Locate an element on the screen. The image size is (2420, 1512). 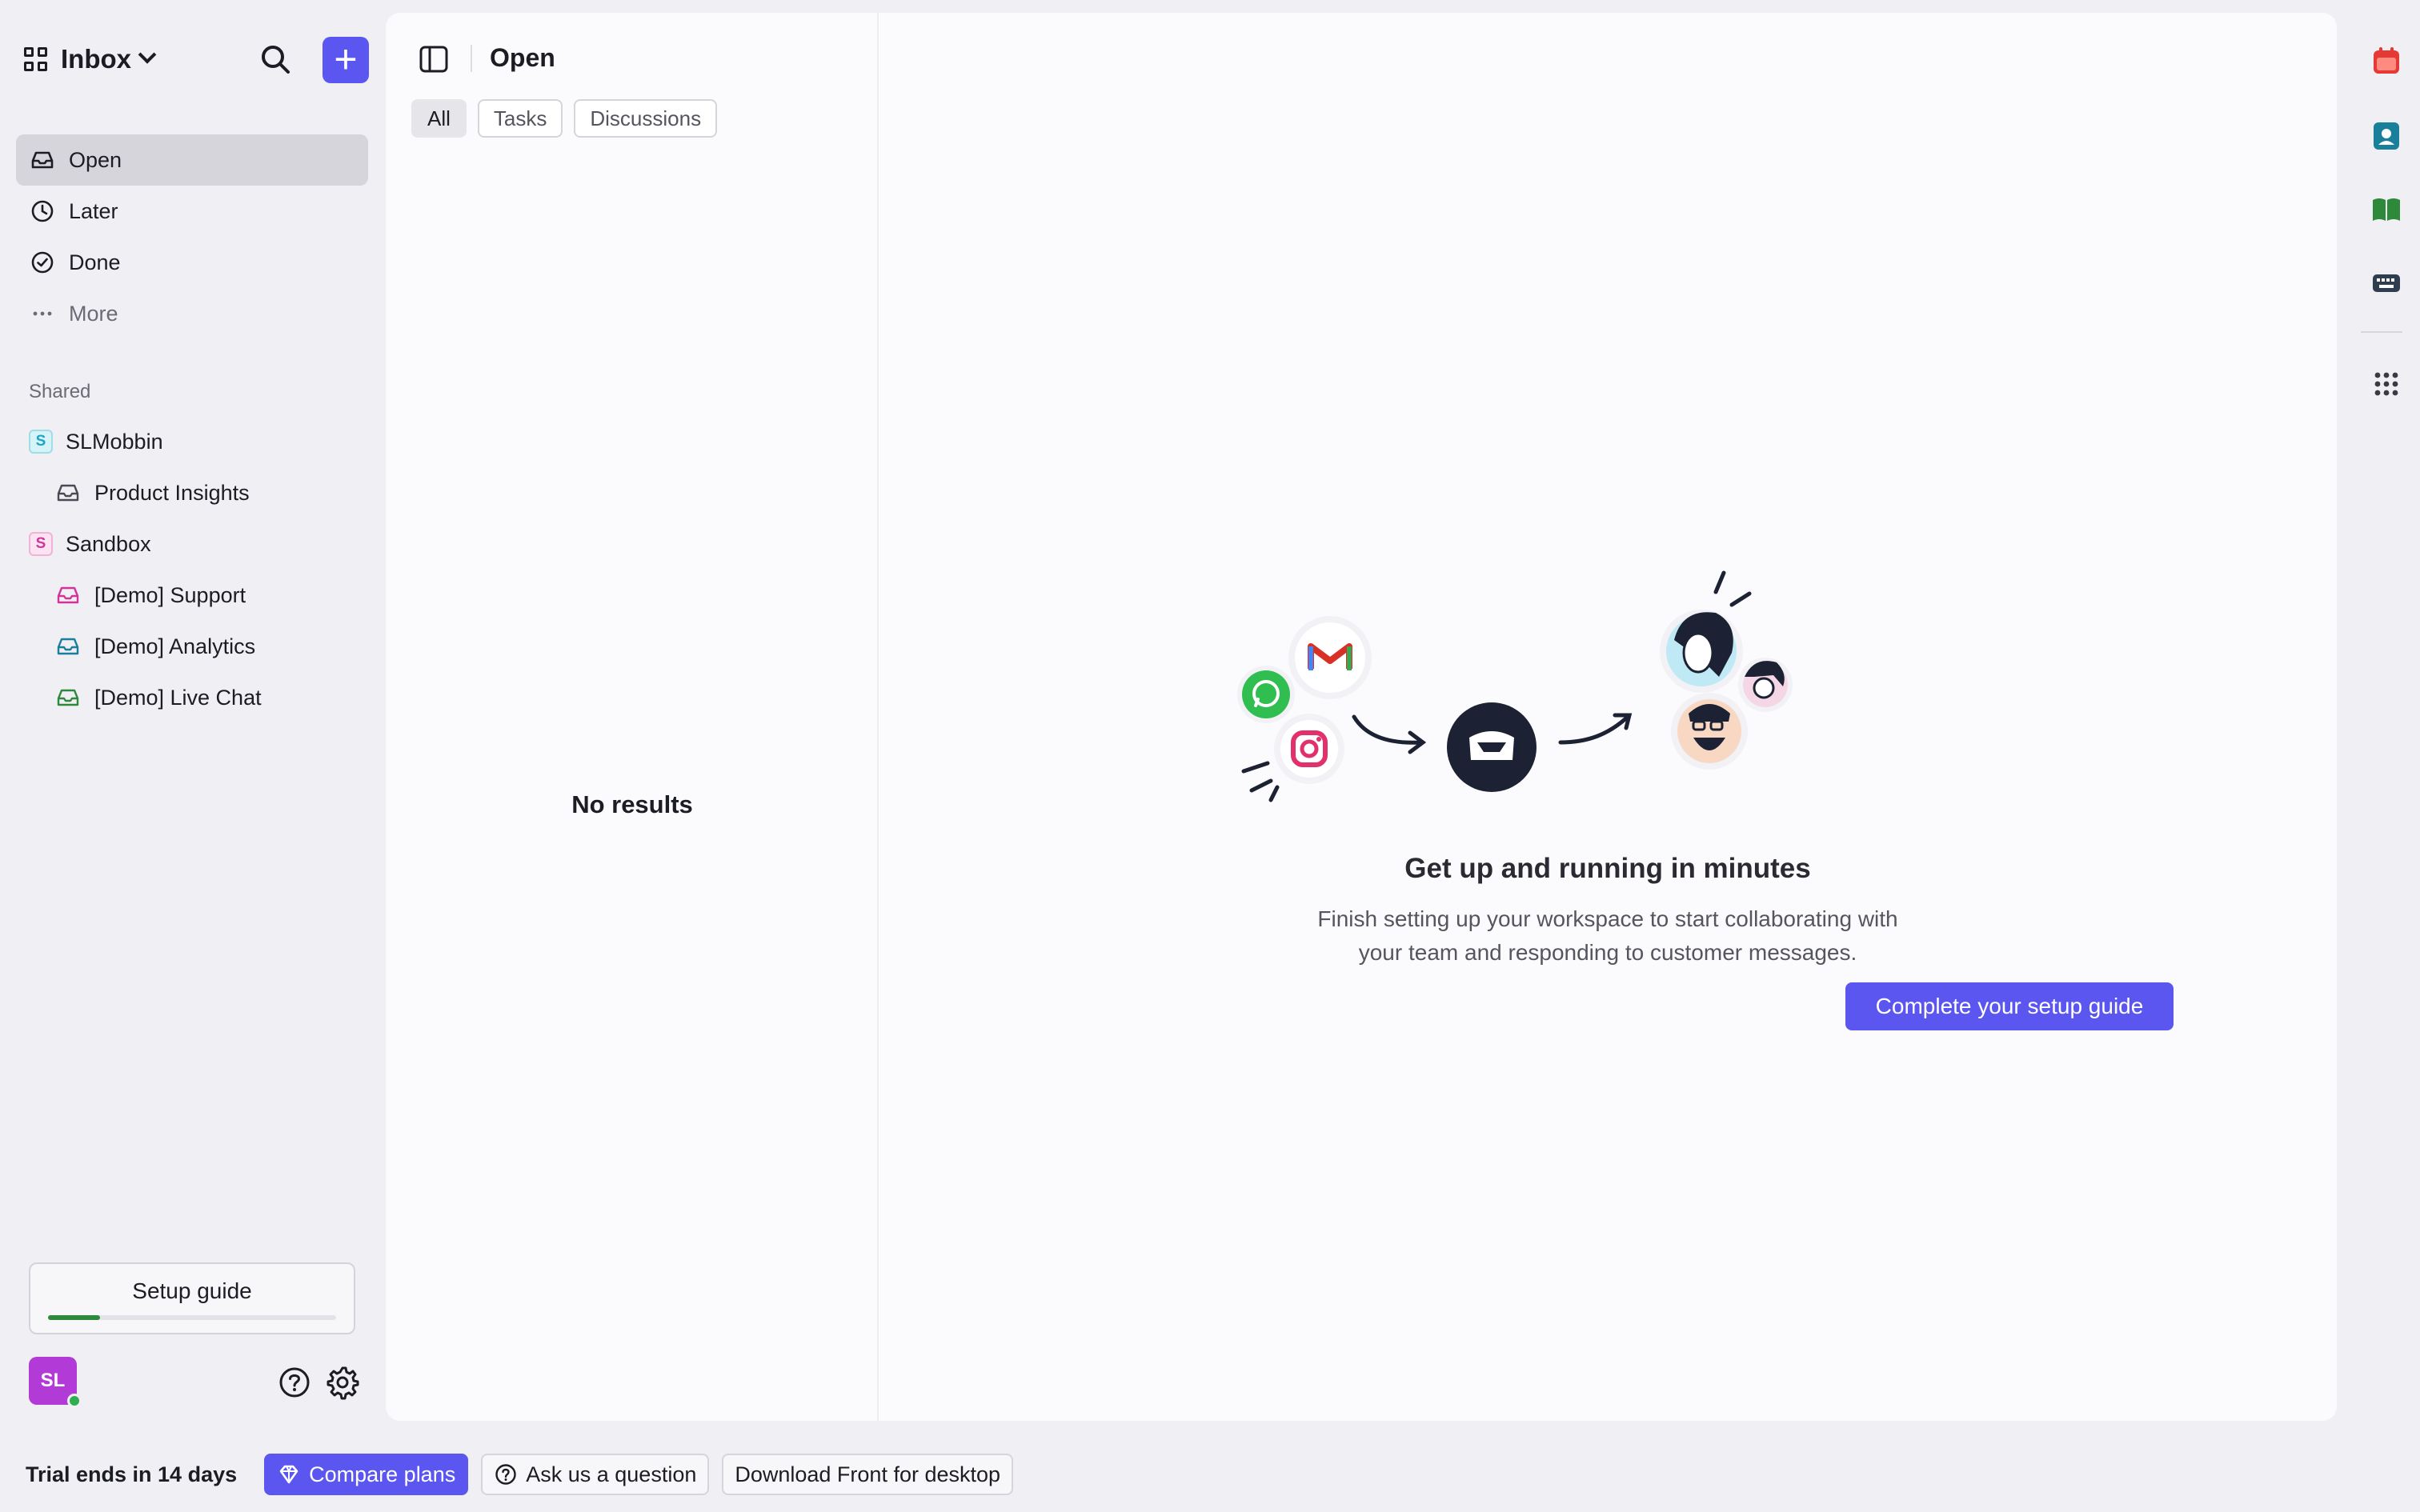
tab-all: All is located at coordinates (439, 118).